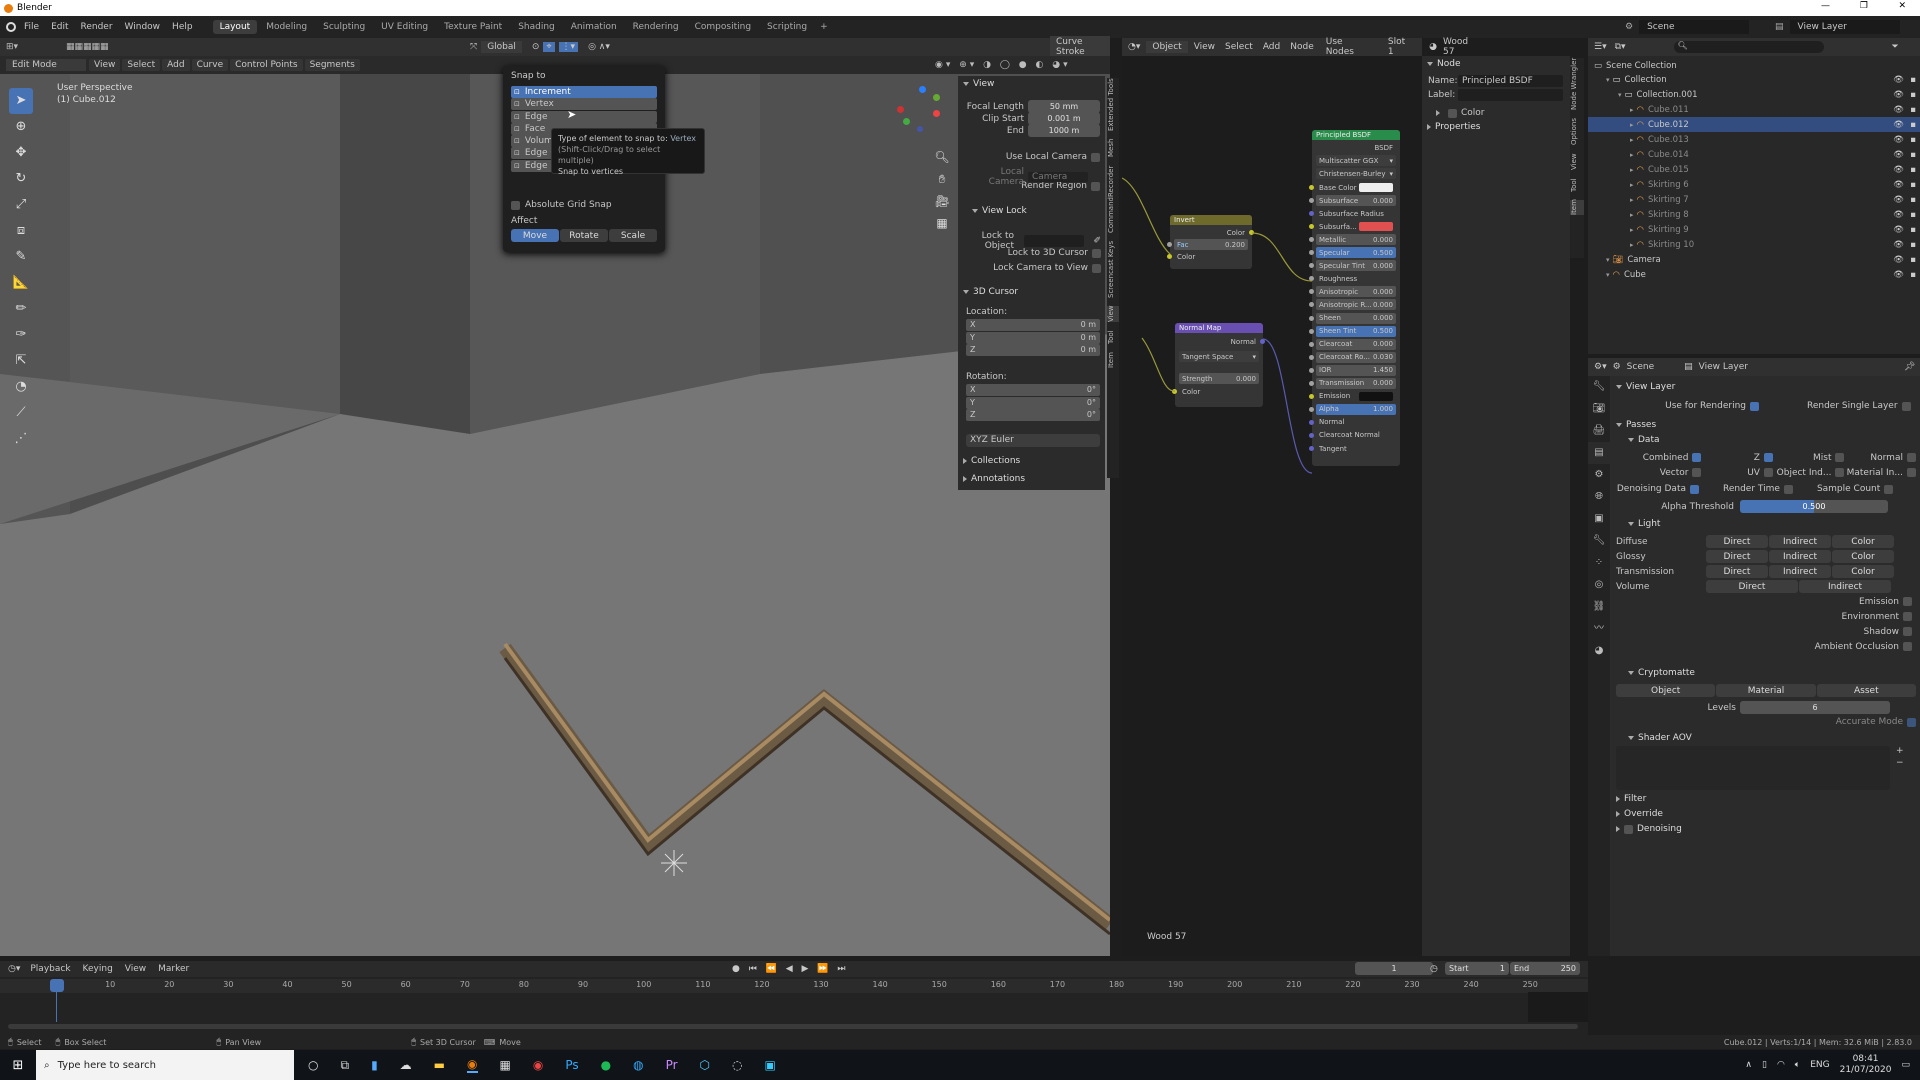 Image resolution: width=1920 pixels, height=1080 pixels. I want to click on menu-window: Window, so click(143, 27).